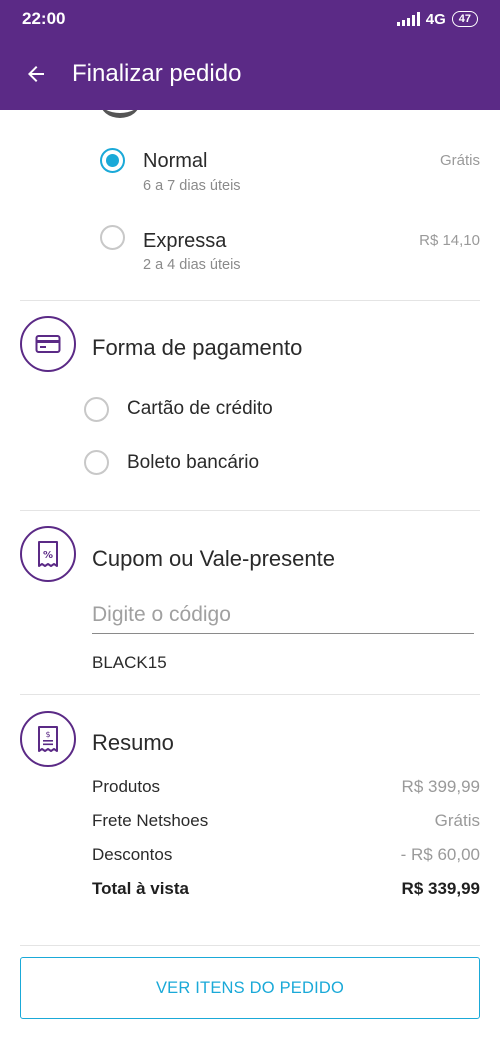  What do you see at coordinates (286, 891) in the screenshot?
I see `summary-row-total: Total à vista R$ 339,99` at bounding box center [286, 891].